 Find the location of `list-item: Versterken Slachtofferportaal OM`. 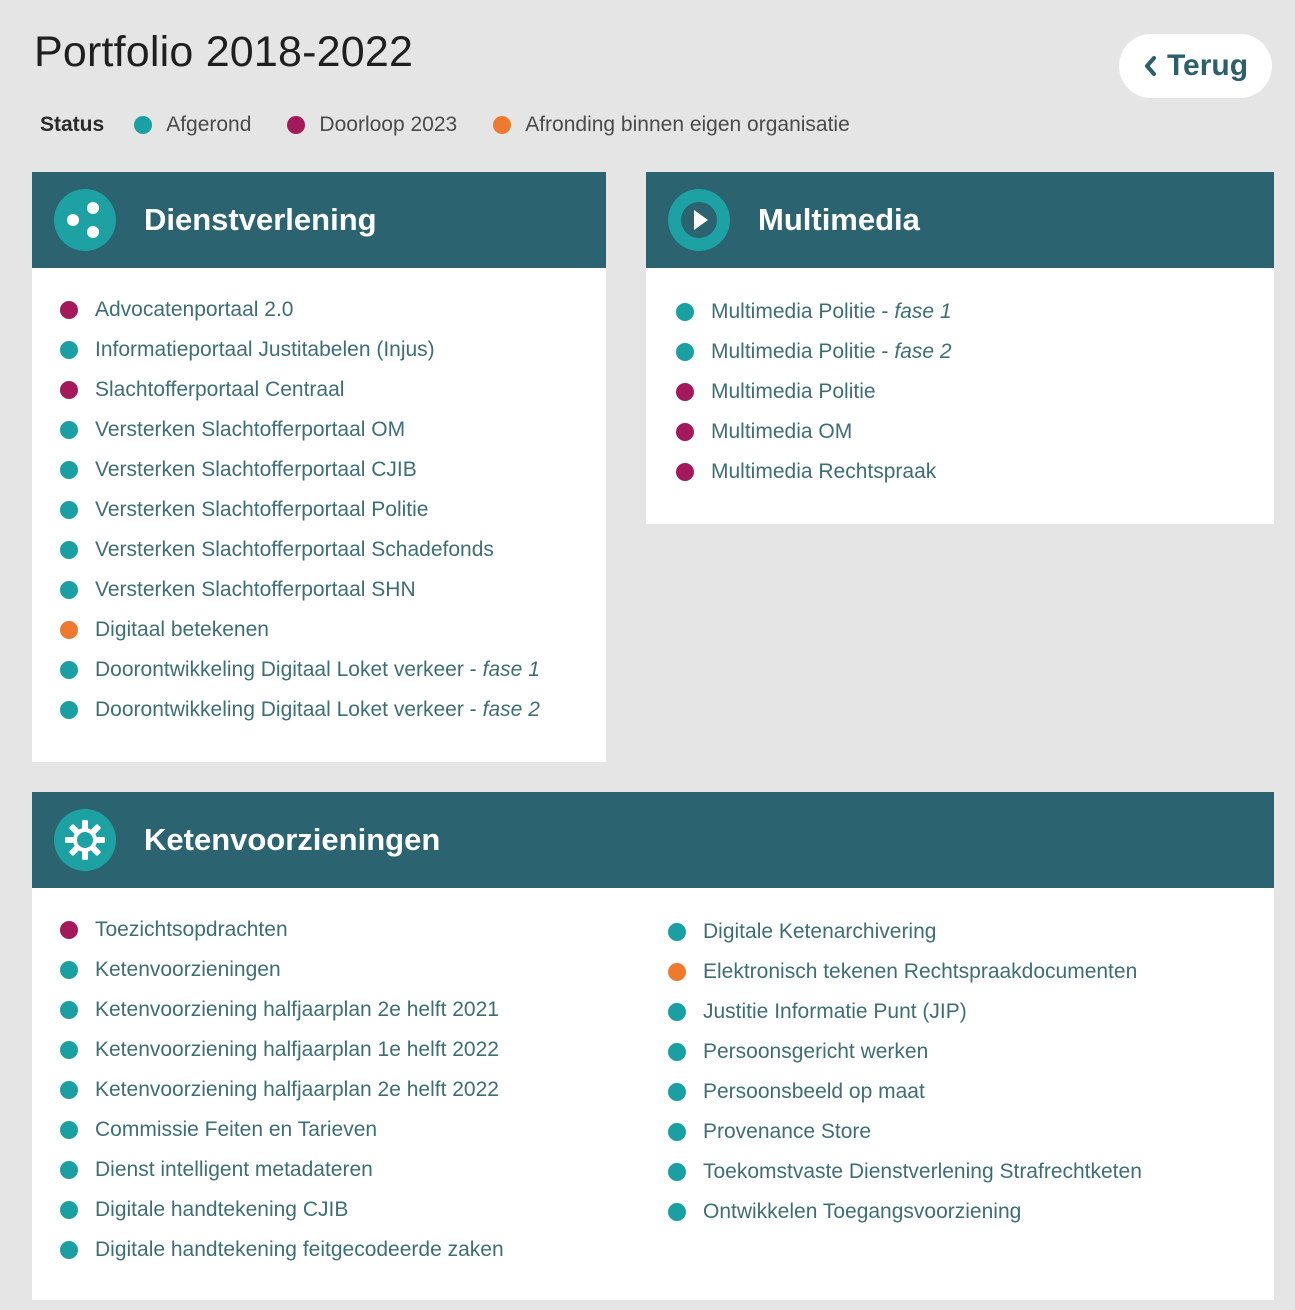

list-item: Versterken Slachtofferportaal OM is located at coordinates (333, 430).